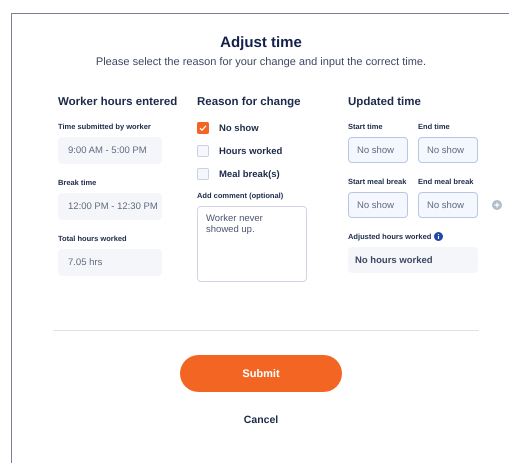  Describe the element at coordinates (261, 62) in the screenshot. I see `dialog-subtitle: Please select the reason for your change and input the correct time.` at that location.